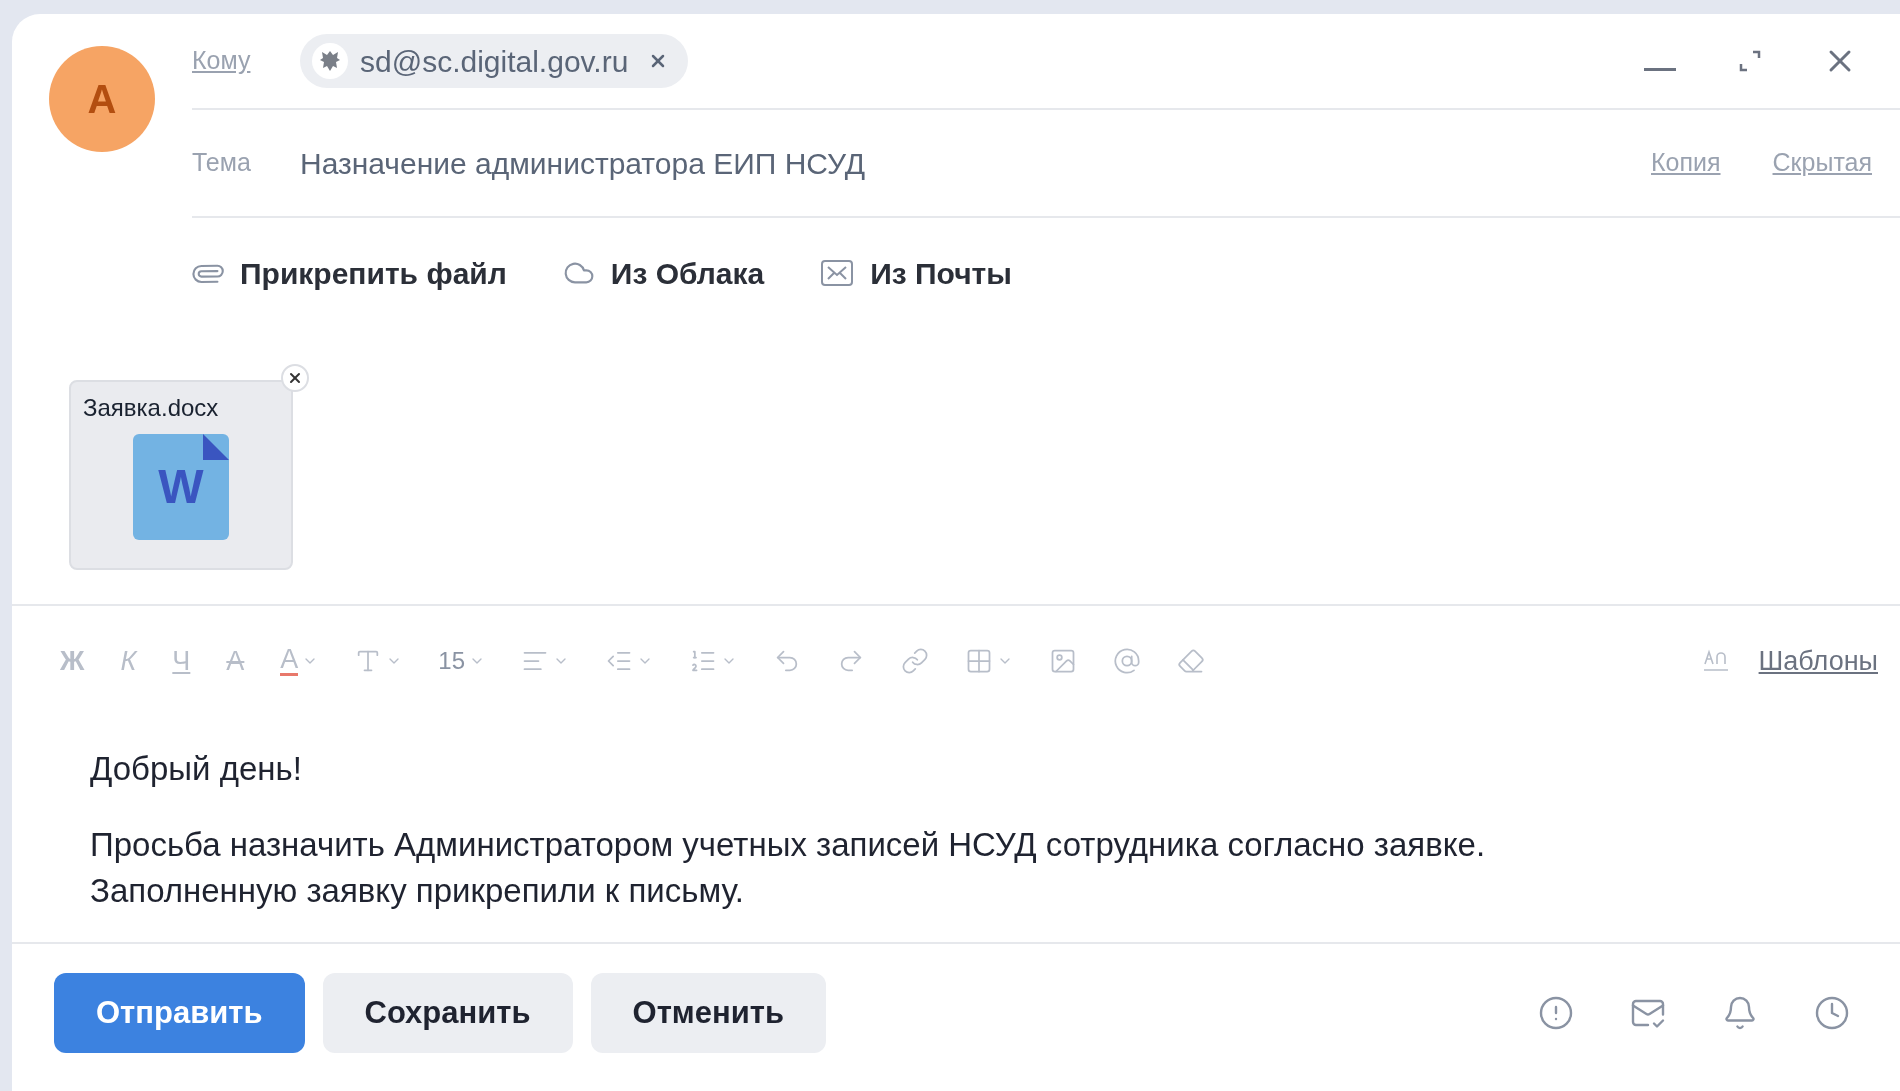 The width and height of the screenshot is (1900, 1091). Describe the element at coordinates (708, 1013) in the screenshot. I see `action-button: Отменить` at that location.